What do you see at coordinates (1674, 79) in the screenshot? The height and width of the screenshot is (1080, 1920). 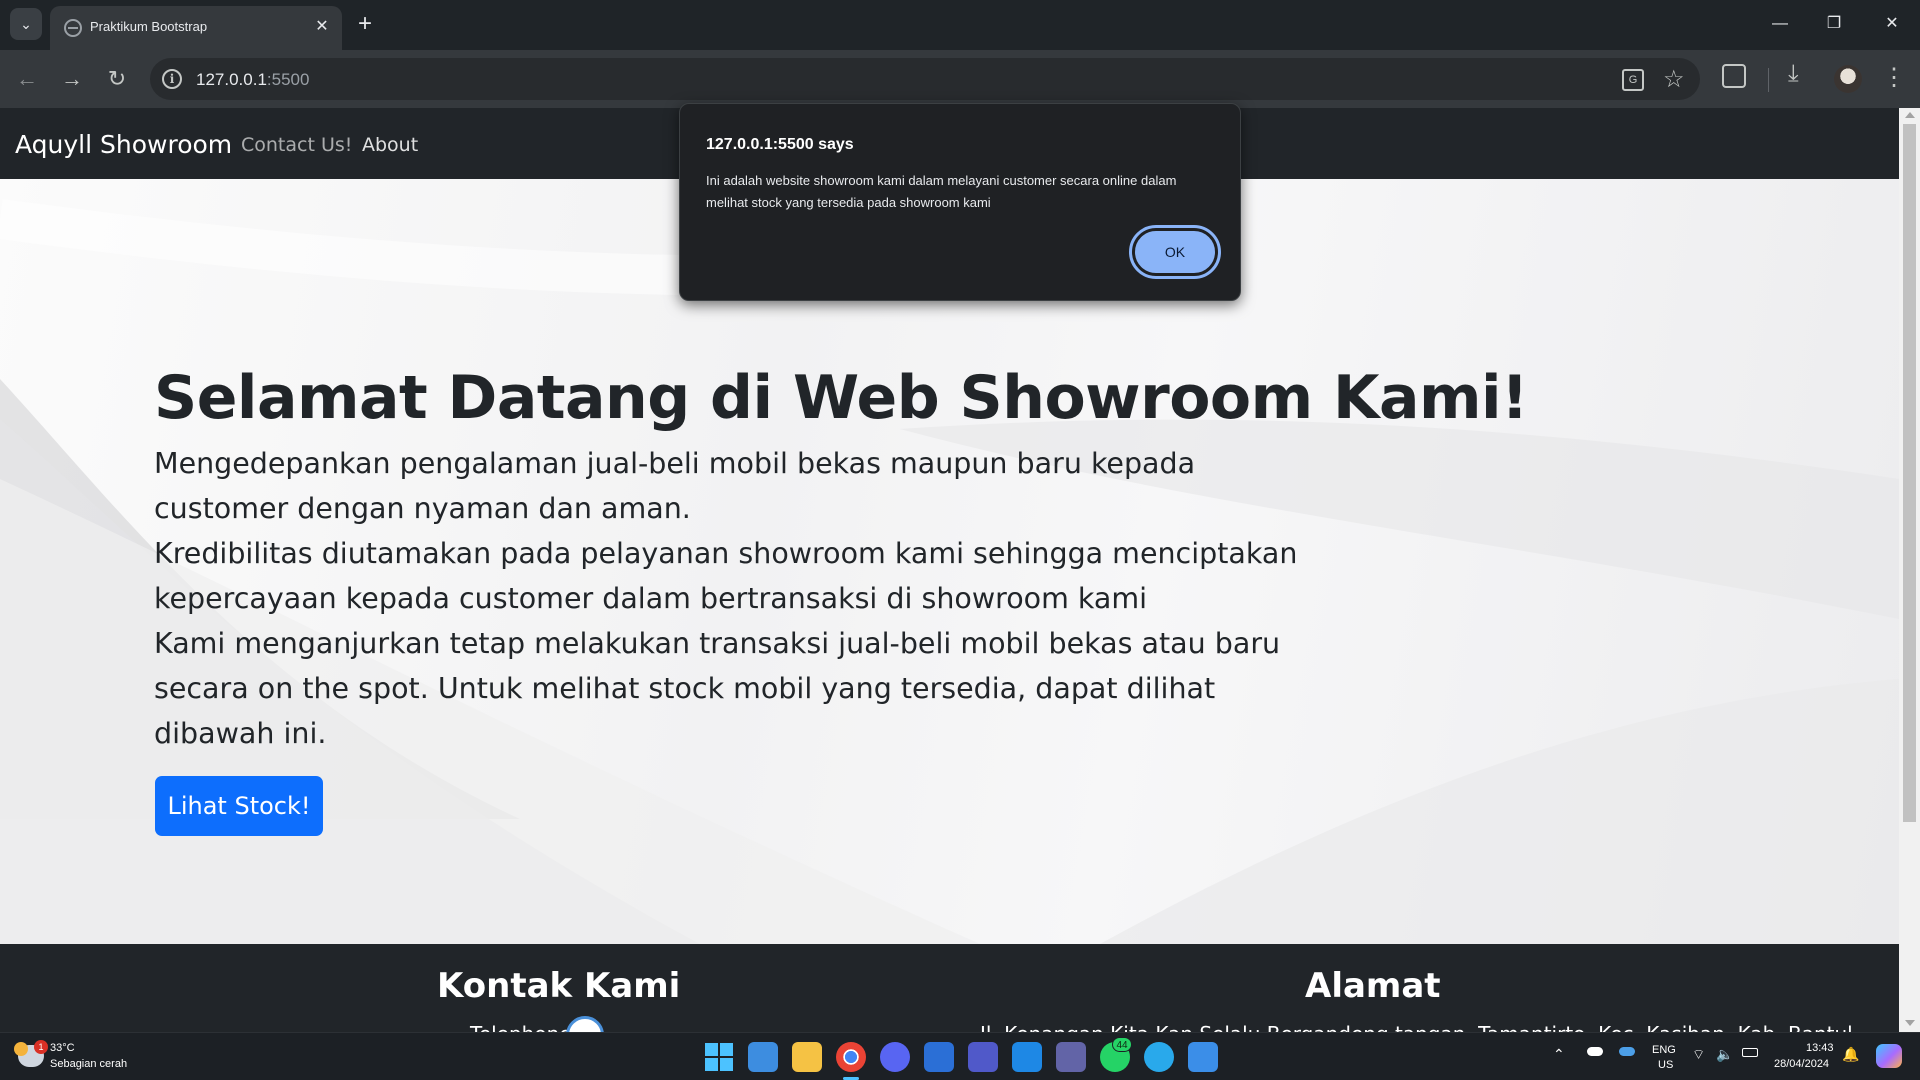 I see `star-icon: ☆` at bounding box center [1674, 79].